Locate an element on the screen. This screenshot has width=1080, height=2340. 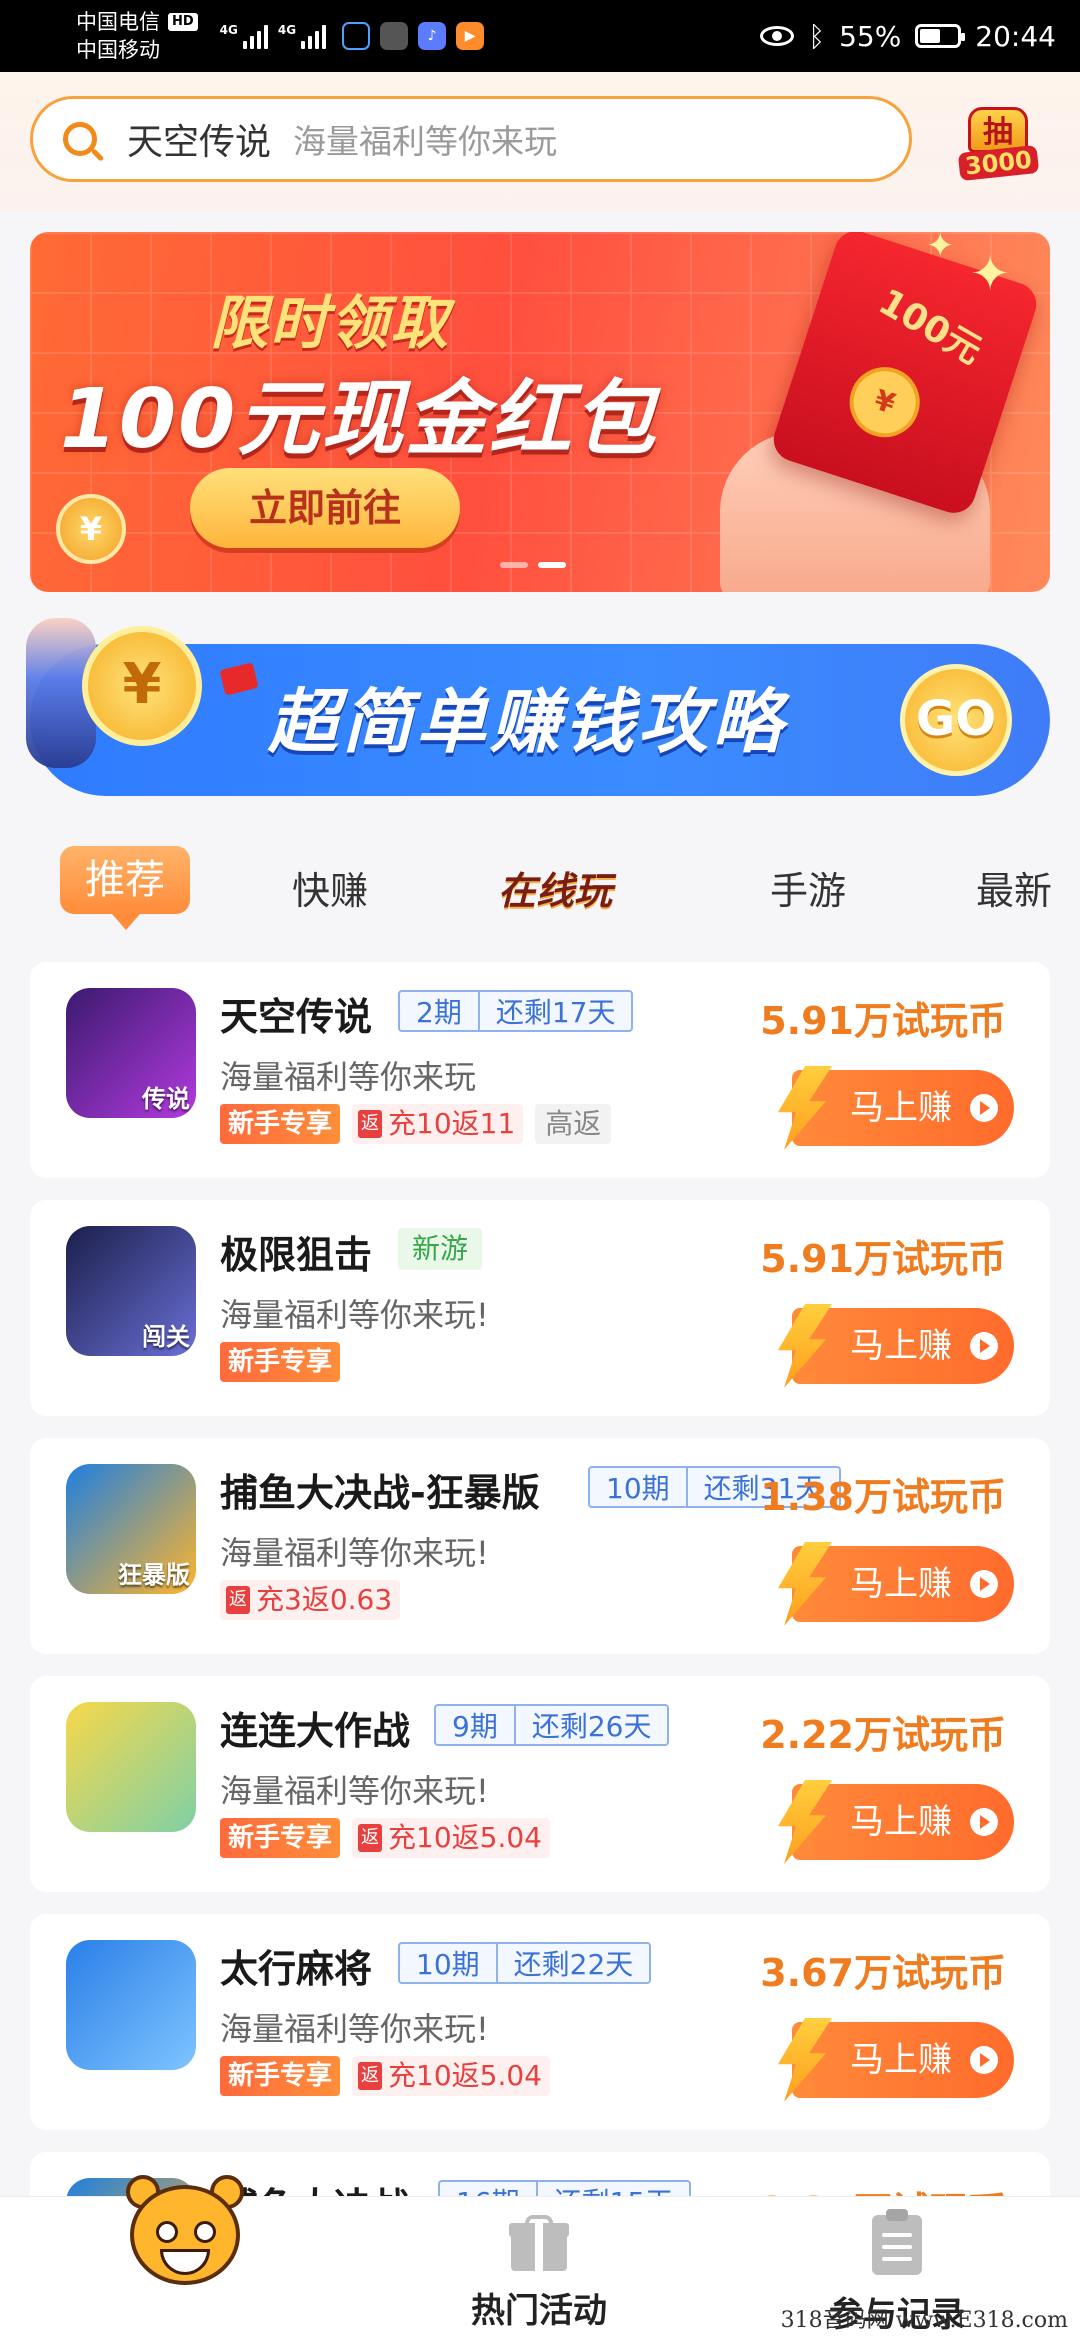
banner-subtitle: 限时领取 is located at coordinates (330, 323).